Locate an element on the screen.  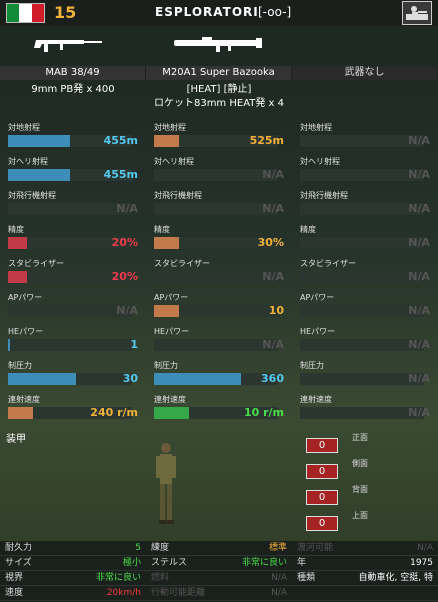
stat-row: APパワー 10 is located at coordinates (219, 305).